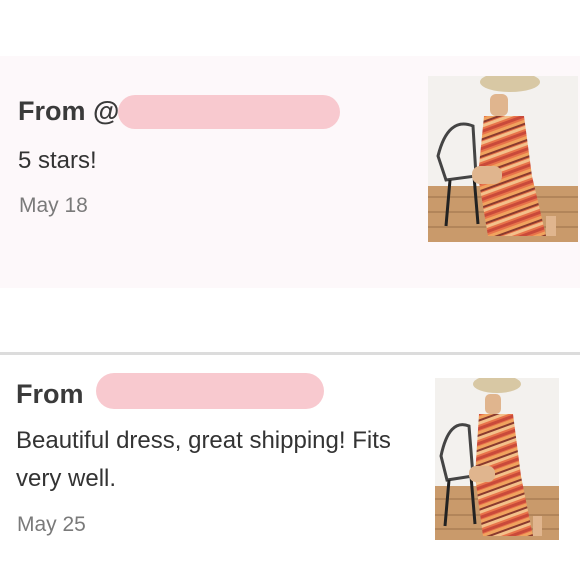  What do you see at coordinates (57, 160) in the screenshot?
I see `review-message: 5 stars!` at bounding box center [57, 160].